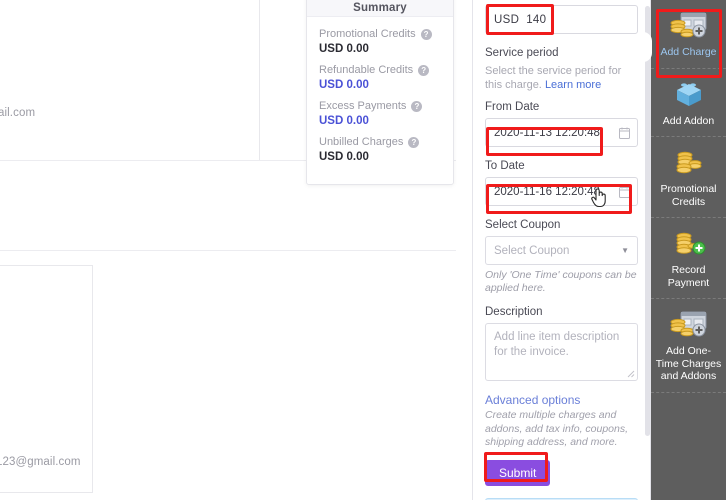 The image size is (726, 500). Describe the element at coordinates (688, 162) in the screenshot. I see `promotional-credits-icon` at that location.